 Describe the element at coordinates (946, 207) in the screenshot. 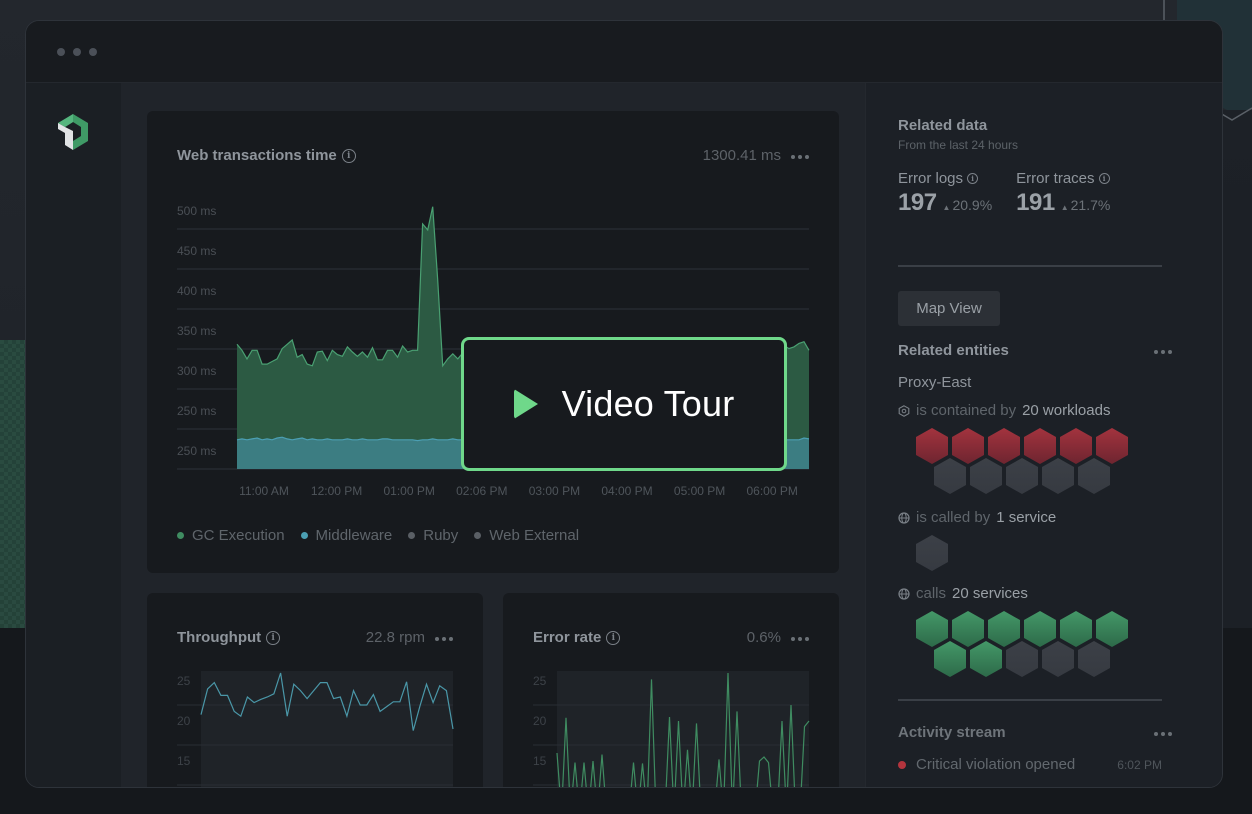

I see `arrow-up-icon: ▲` at that location.